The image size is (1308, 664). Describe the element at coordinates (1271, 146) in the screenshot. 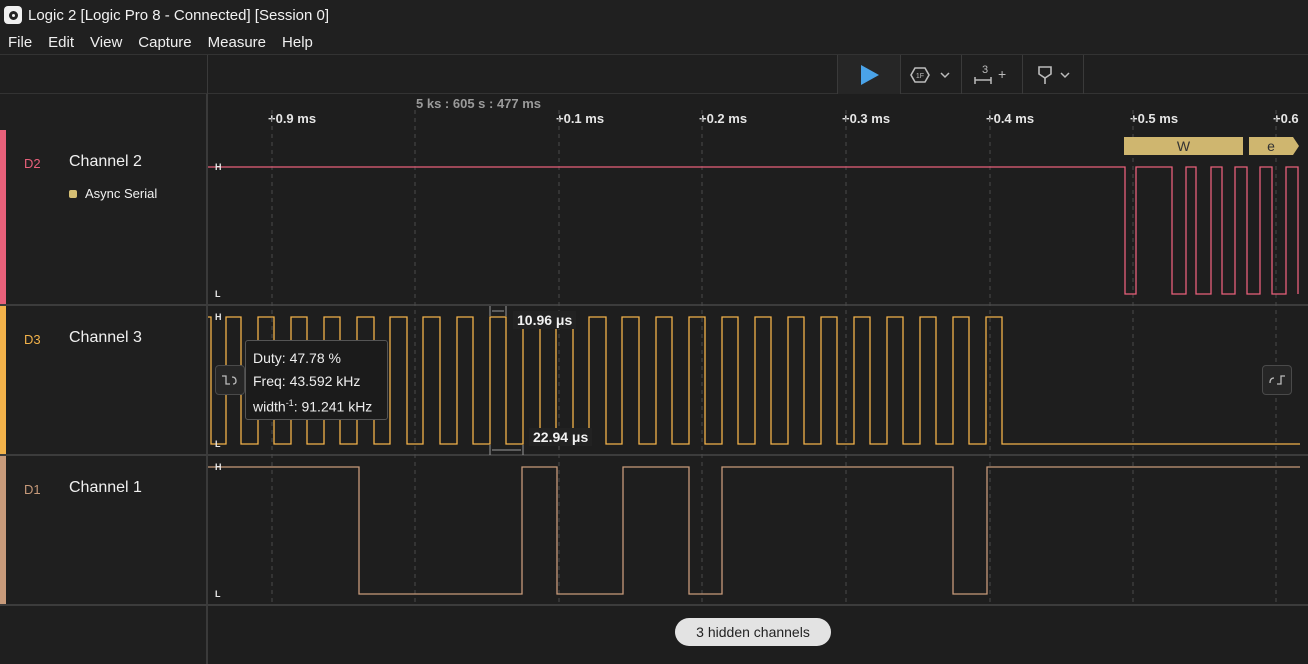

I see `decoded-byte: e` at that location.